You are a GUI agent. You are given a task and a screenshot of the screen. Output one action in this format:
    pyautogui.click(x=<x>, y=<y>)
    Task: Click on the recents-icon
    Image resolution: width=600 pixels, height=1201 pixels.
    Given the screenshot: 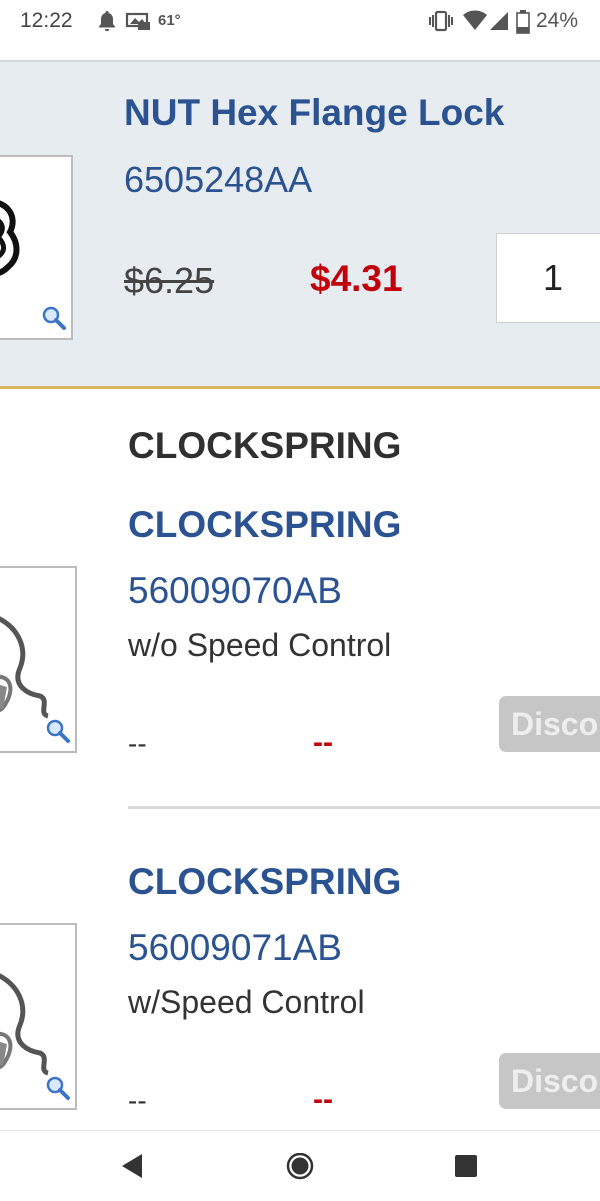 What is the action you would take?
    pyautogui.click(x=466, y=1168)
    